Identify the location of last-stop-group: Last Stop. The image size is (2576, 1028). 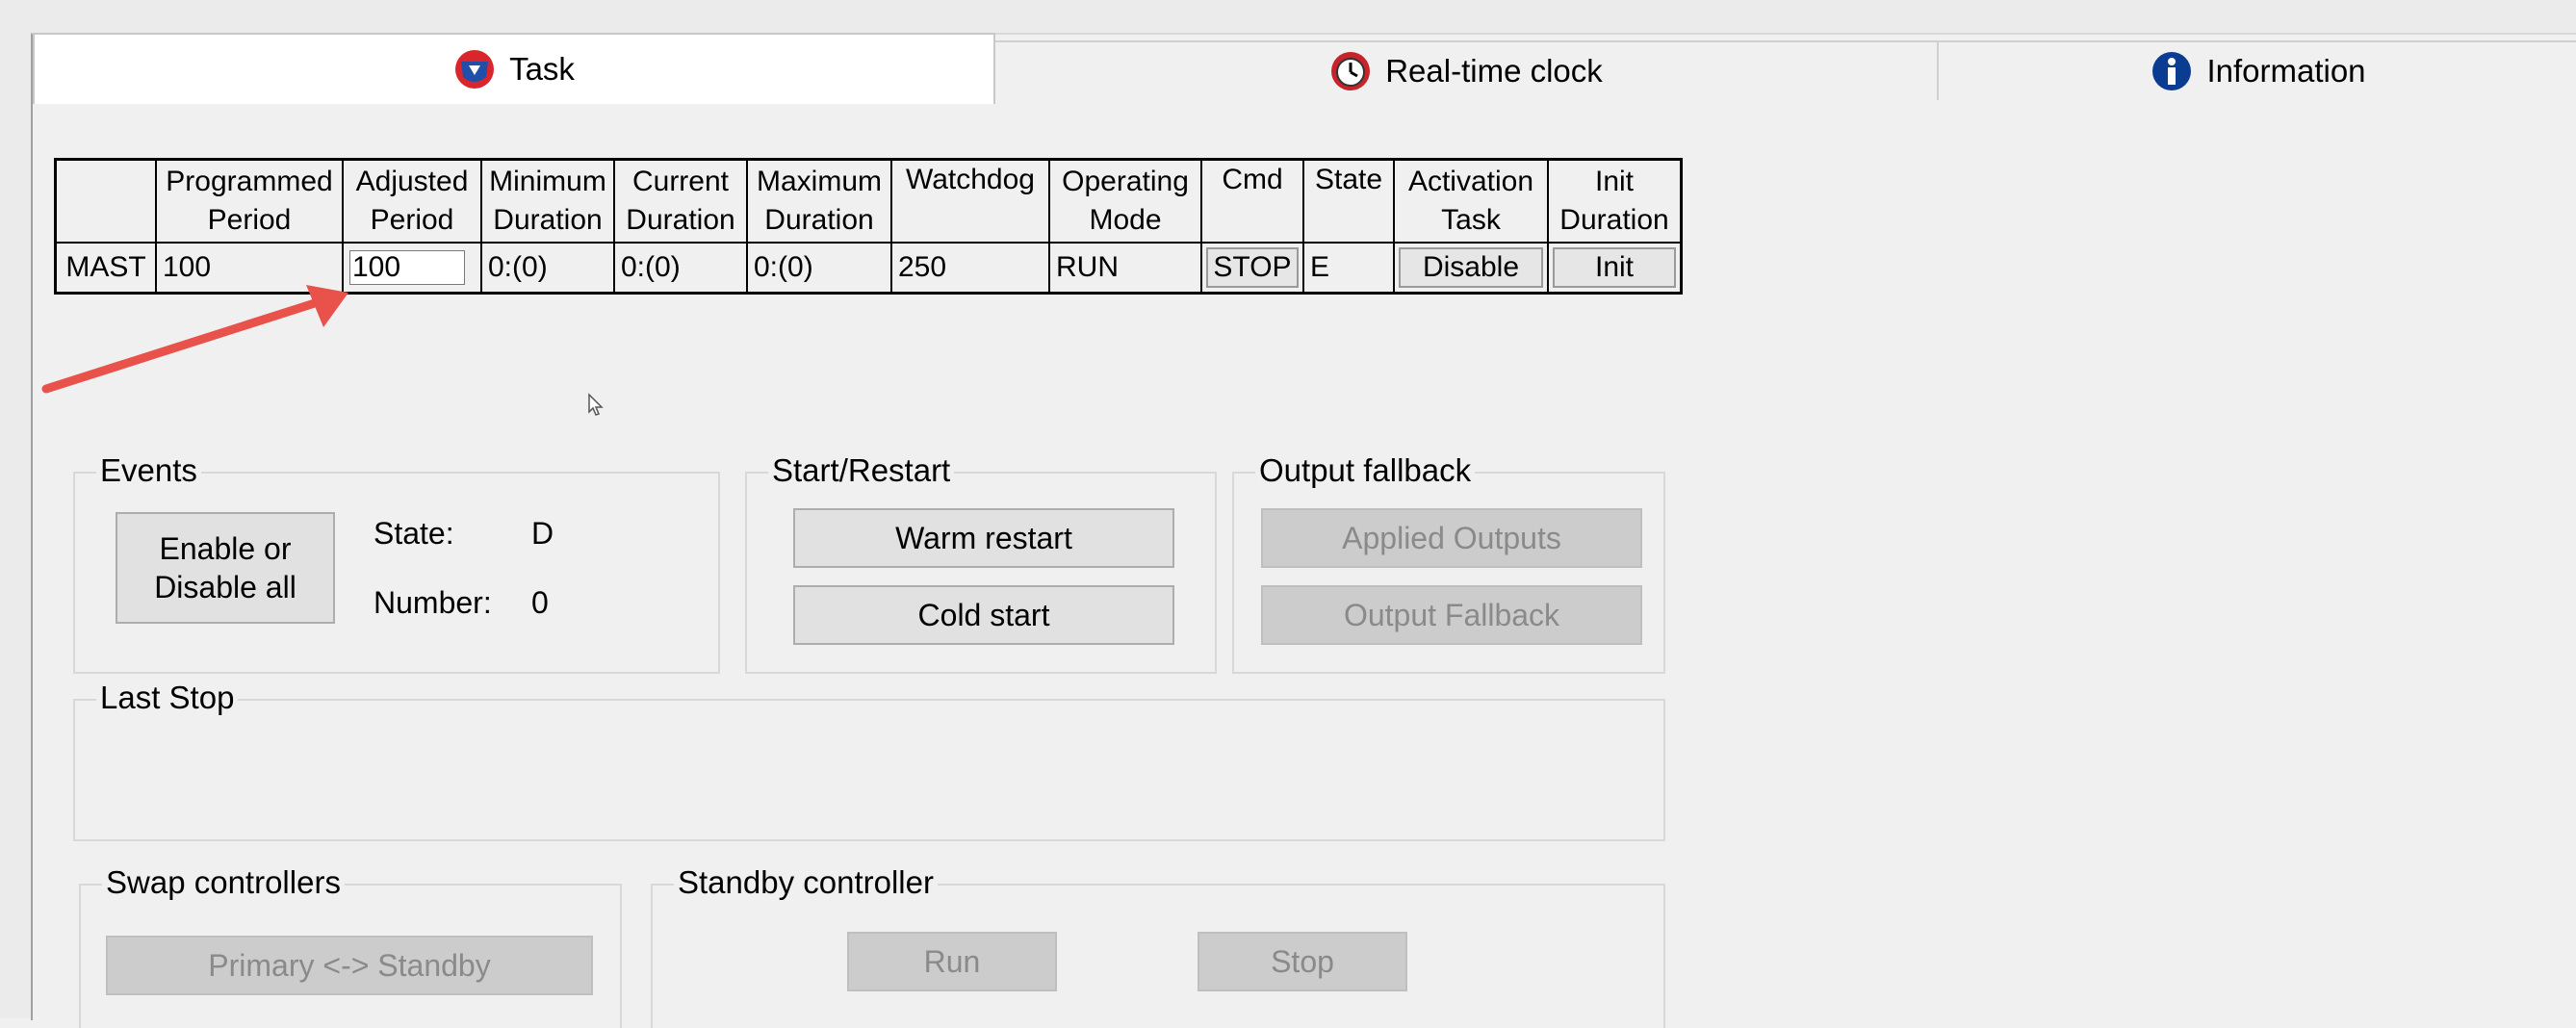
(869, 761).